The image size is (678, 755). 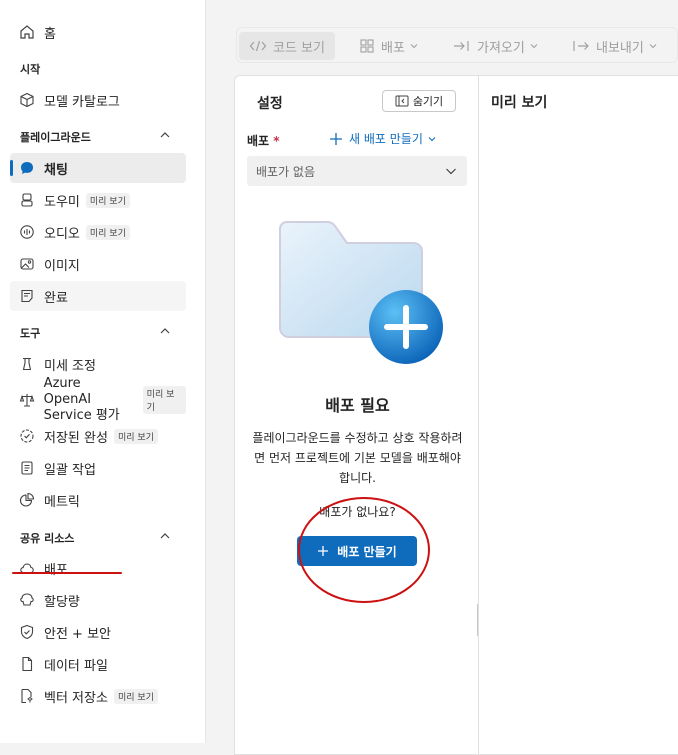 I want to click on sidebar-item-quota: 할당량, so click(x=98, y=600).